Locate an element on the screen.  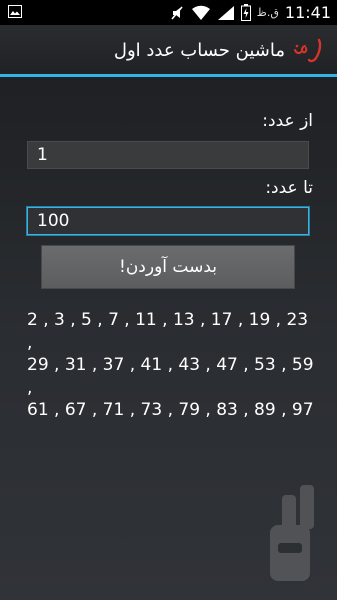
status-bar: ق.ظ 11:41 is located at coordinates (168, 12).